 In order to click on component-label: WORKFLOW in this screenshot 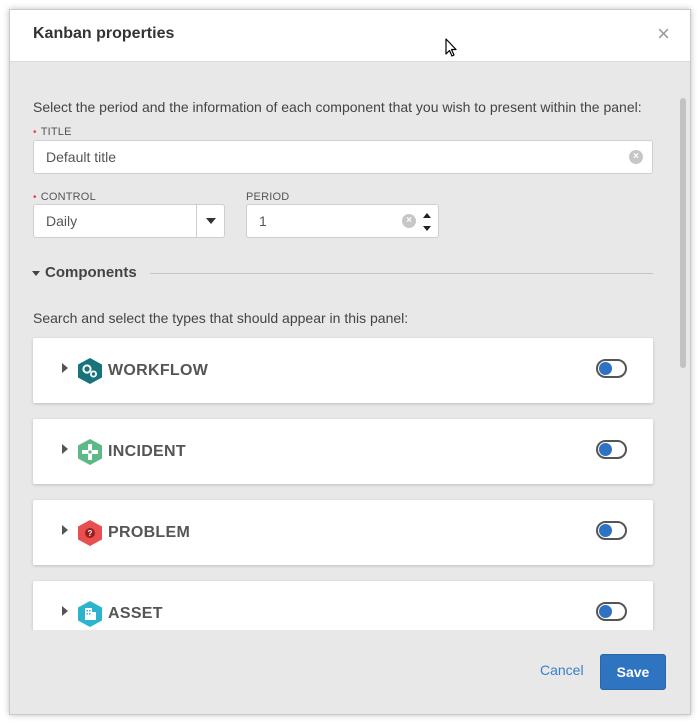, I will do `click(158, 370)`.